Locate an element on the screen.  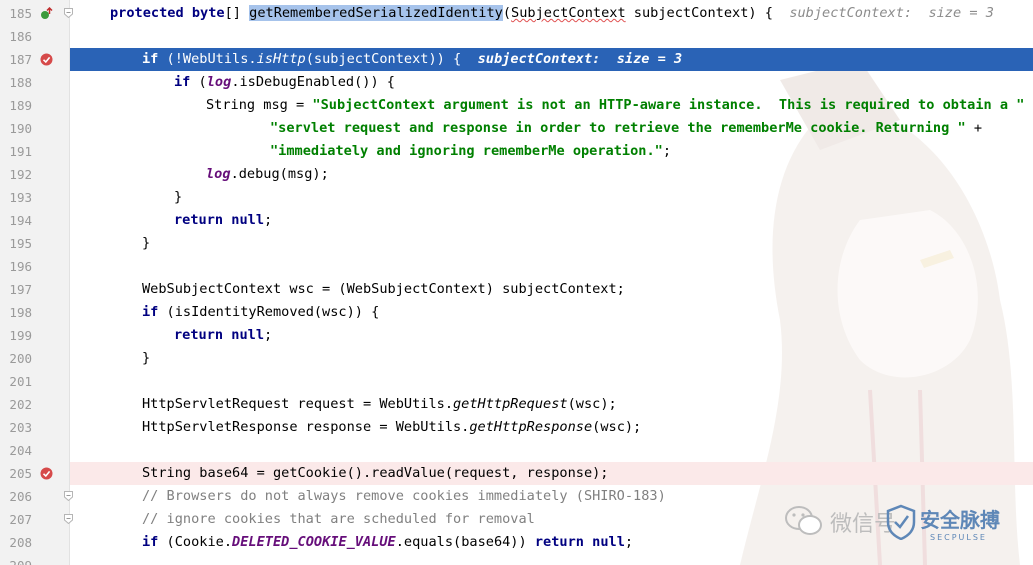
line-number: 195 is located at coordinates (16, 243).